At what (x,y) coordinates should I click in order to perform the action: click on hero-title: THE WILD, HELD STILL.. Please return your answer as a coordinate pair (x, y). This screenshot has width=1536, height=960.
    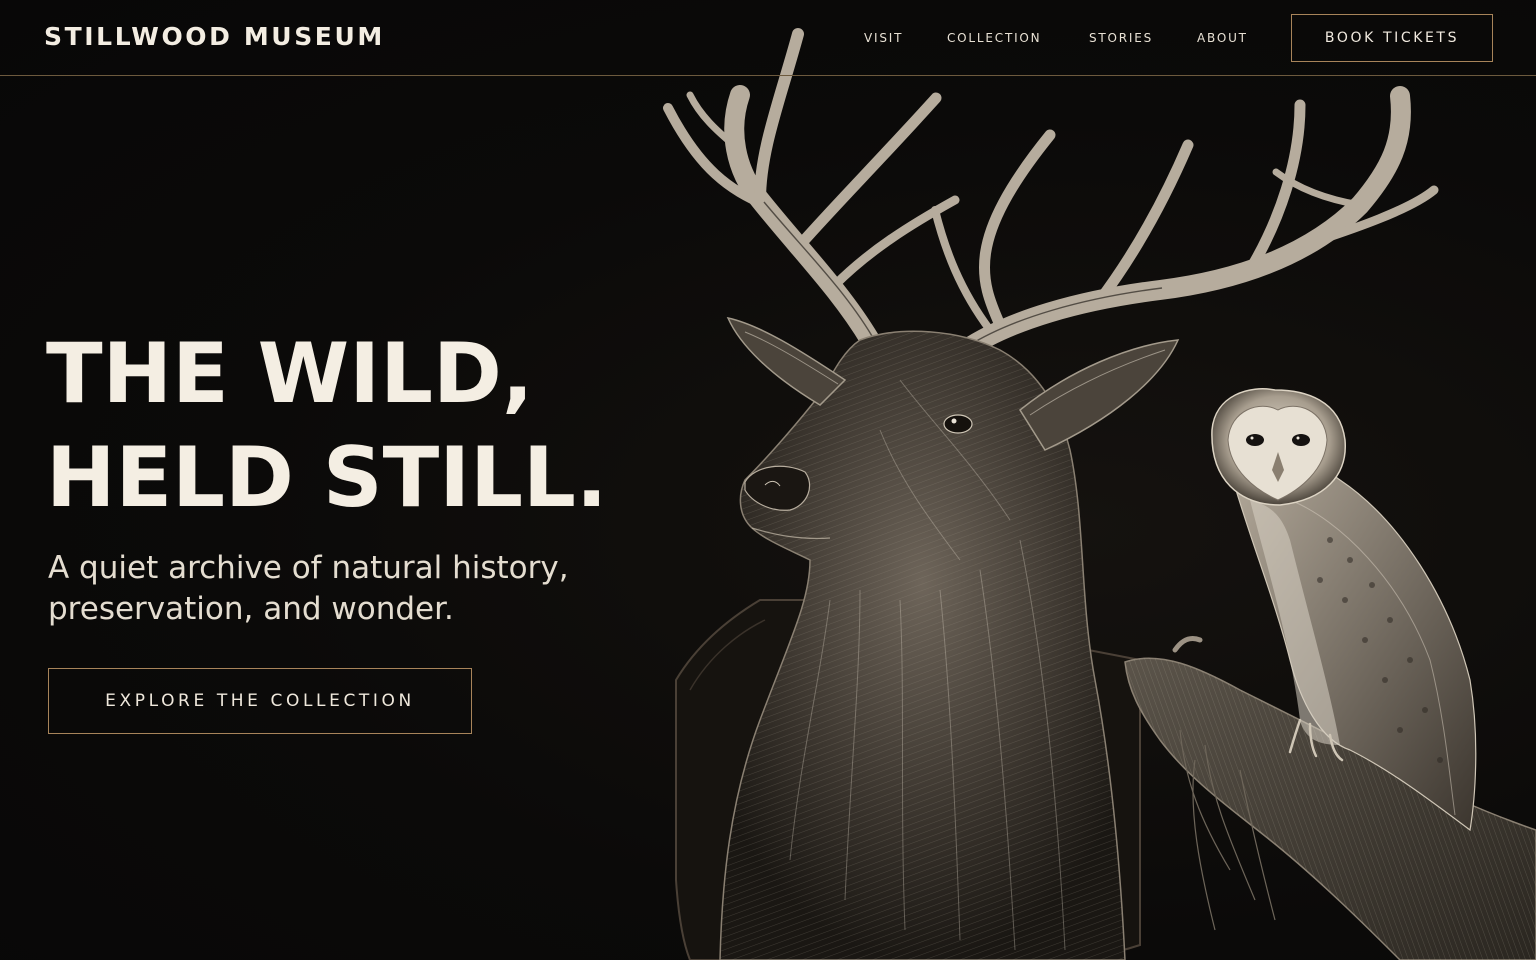
    Looking at the image, I should click on (326, 426).